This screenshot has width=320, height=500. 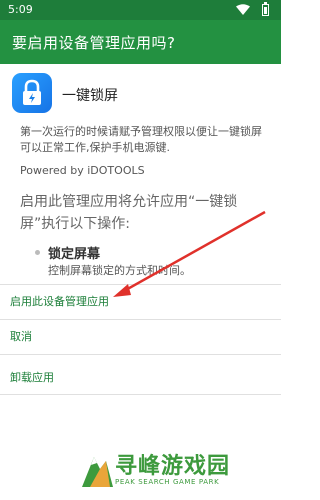 I want to click on watermark-title: 寻峰游戏园, so click(x=173, y=466).